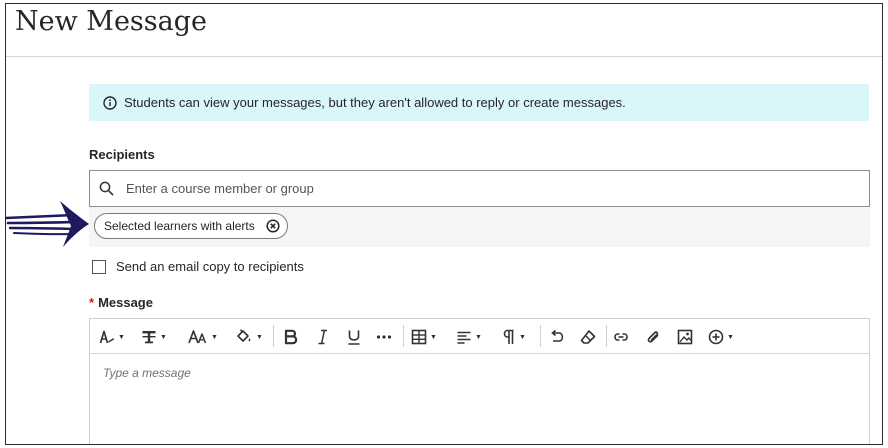  What do you see at coordinates (197, 337) in the screenshot?
I see `font-size-icon` at bounding box center [197, 337].